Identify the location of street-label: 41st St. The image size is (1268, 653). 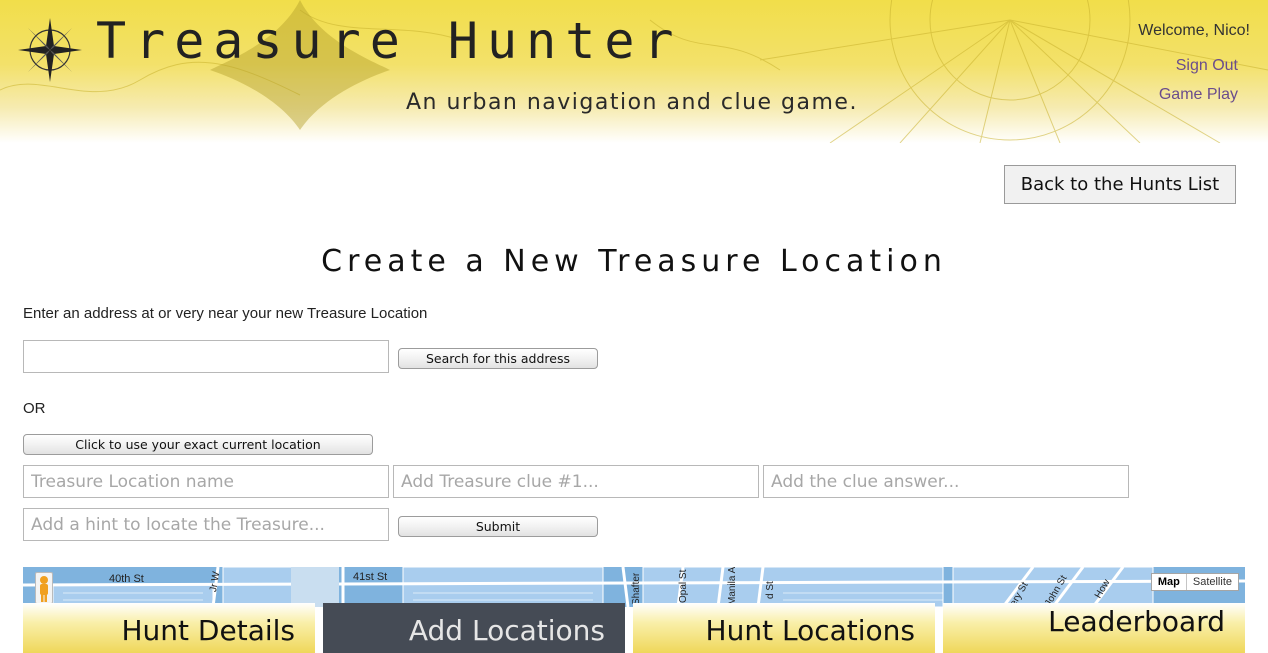
(370, 577).